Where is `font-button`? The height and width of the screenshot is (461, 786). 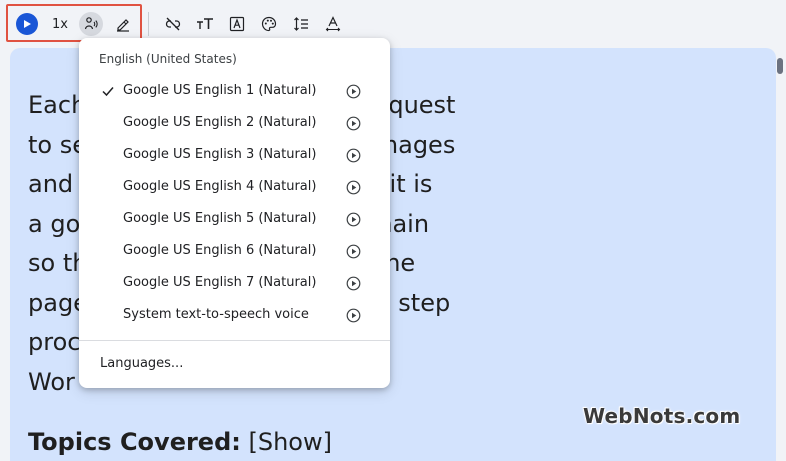 font-button is located at coordinates (237, 24).